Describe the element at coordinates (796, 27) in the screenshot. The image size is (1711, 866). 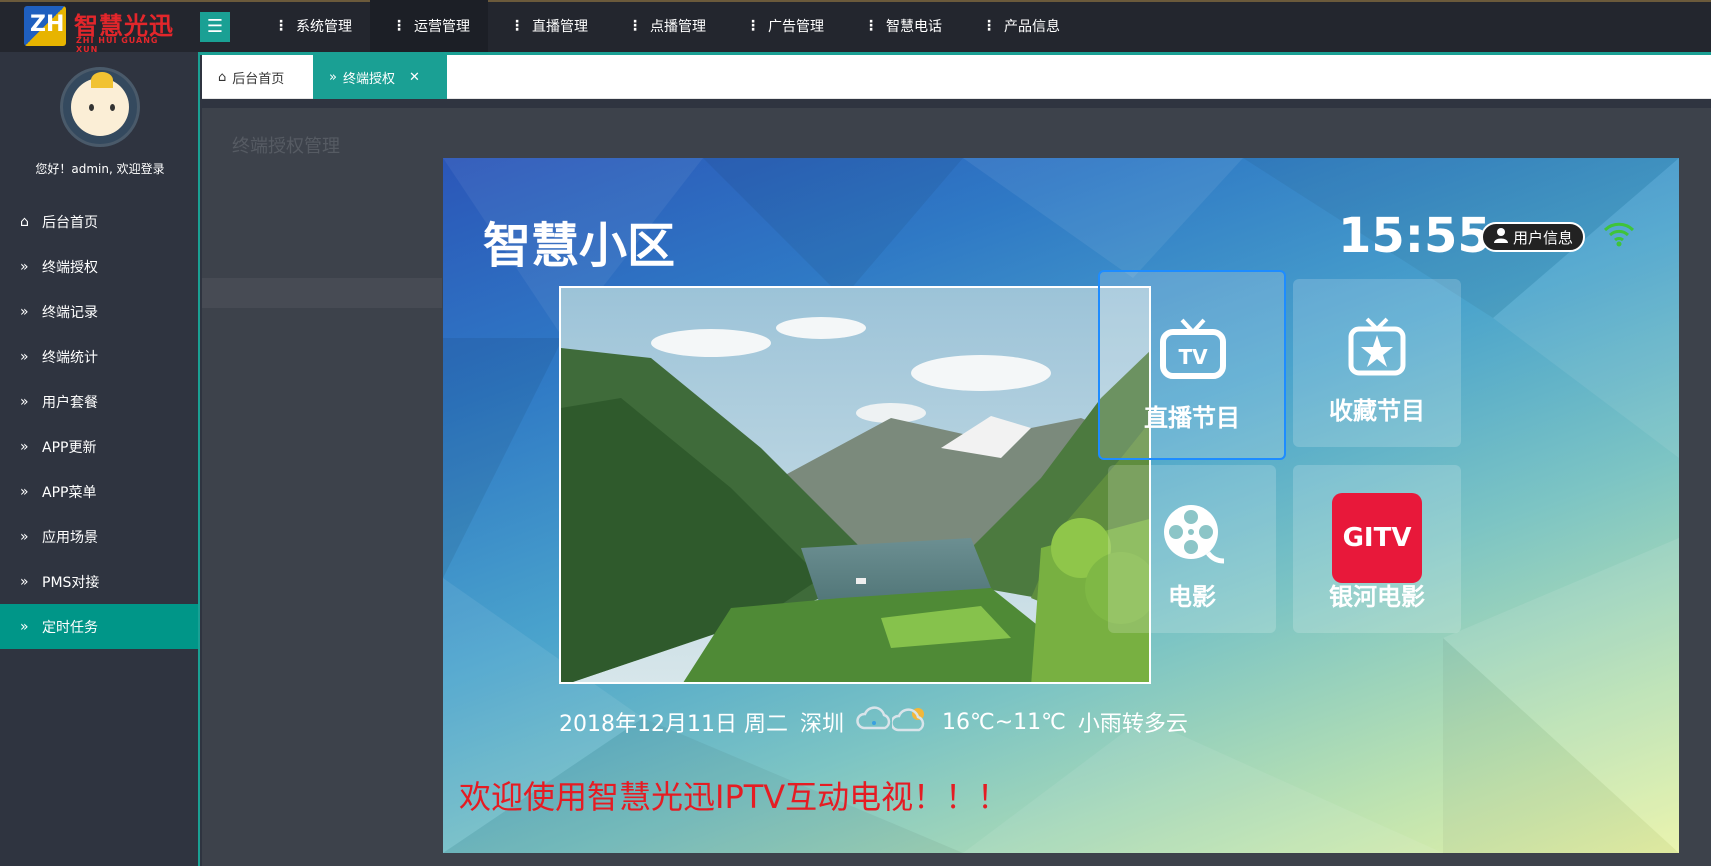
I see `top-nav-label: 广告管理` at that location.